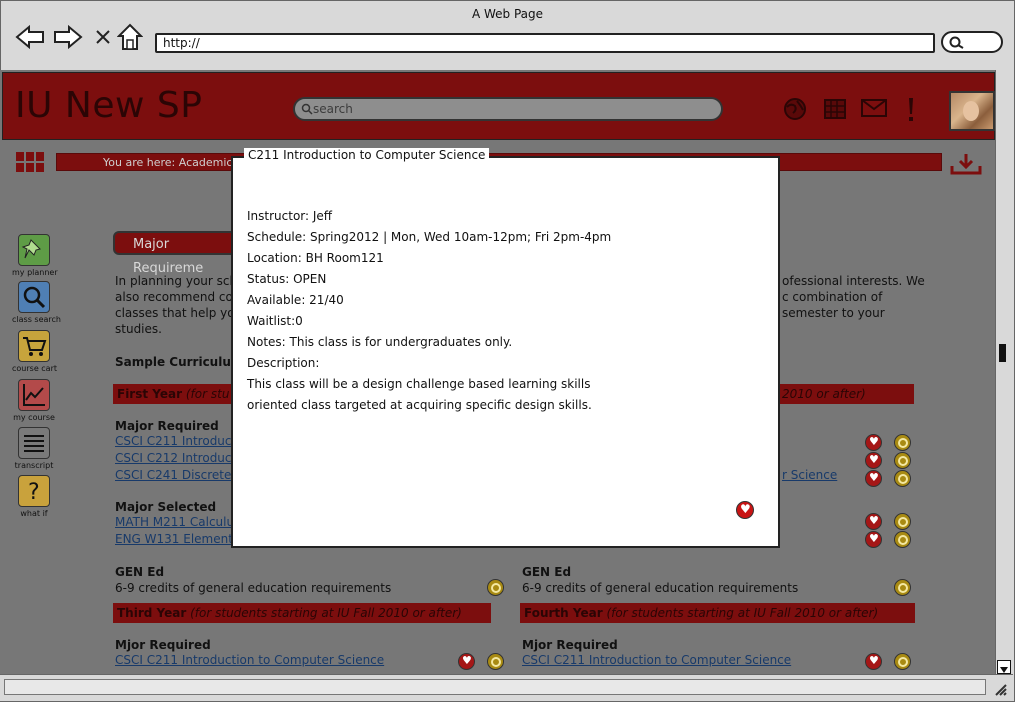  I want to click on sidebar-item-course-cart: course cart, so click(35, 351).